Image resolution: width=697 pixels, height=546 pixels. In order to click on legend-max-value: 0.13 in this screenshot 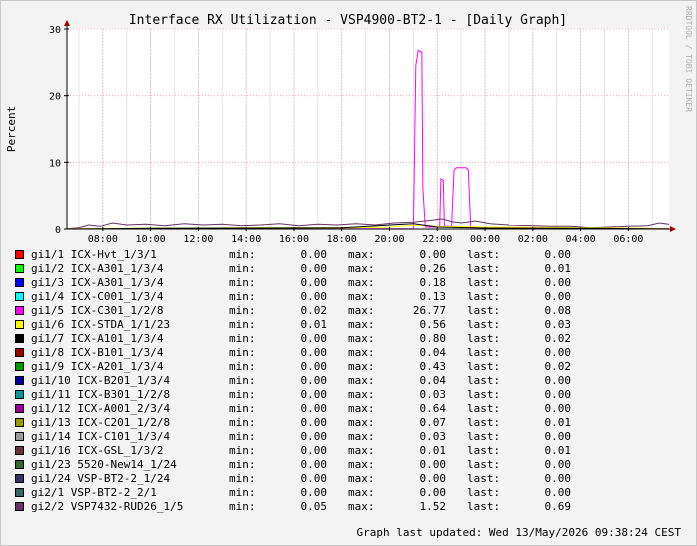, I will do `click(433, 296)`.